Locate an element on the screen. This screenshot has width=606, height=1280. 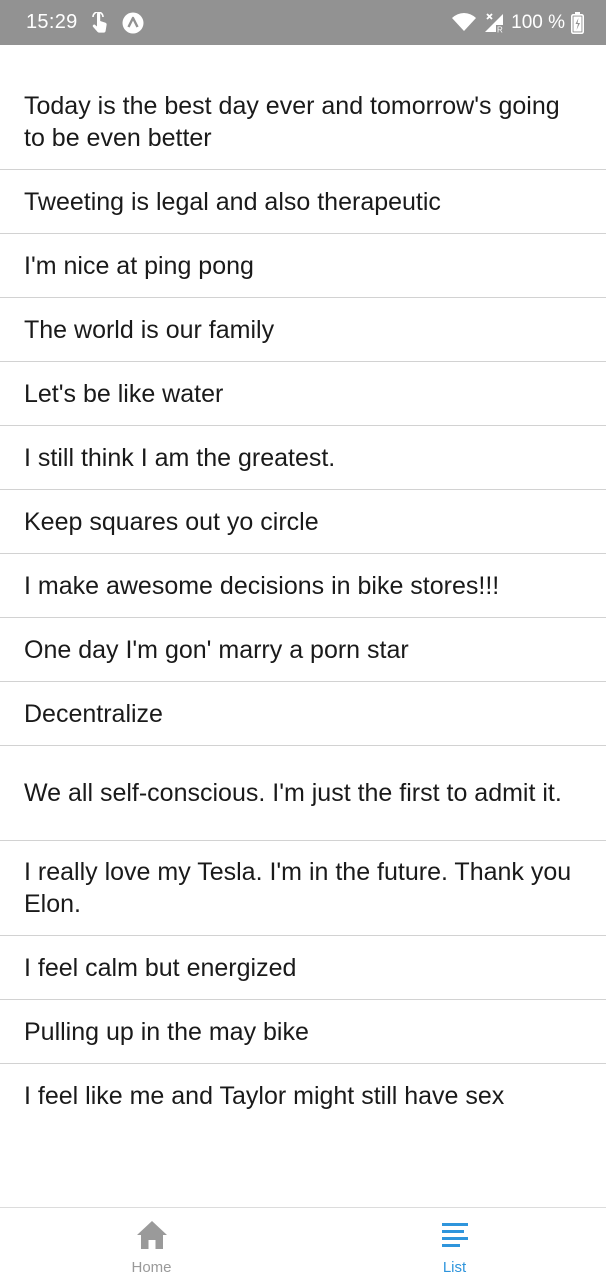
list-item: I still think I am the greatest. is located at coordinates (303, 458).